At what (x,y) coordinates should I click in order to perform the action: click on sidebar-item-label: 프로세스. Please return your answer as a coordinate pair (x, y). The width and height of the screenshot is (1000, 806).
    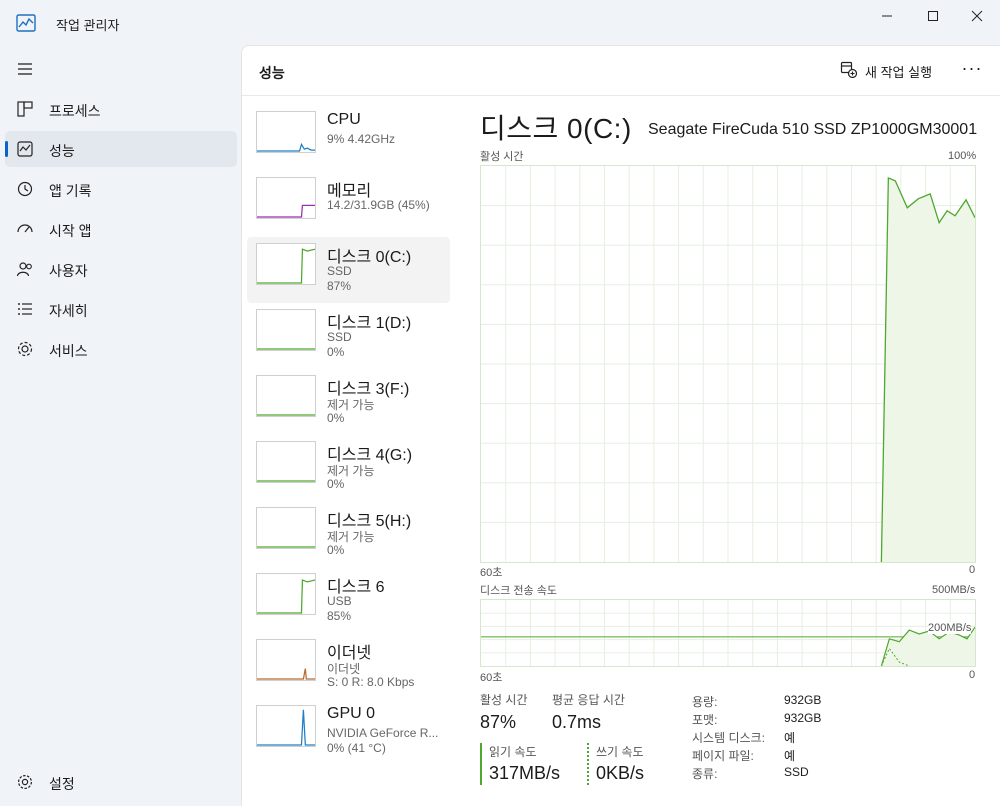
    Looking at the image, I should click on (75, 111).